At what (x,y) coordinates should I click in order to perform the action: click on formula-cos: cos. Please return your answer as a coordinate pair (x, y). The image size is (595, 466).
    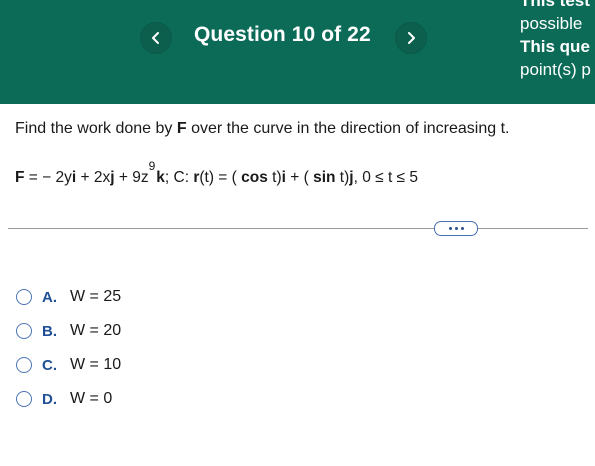
    Looking at the image, I should click on (254, 177).